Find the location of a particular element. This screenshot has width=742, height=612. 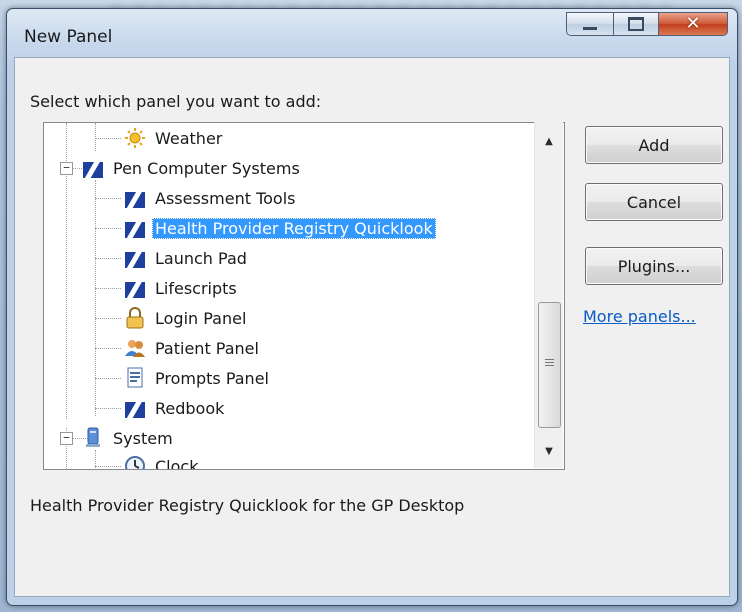

tree-item-health-provider-registry-quicklook: Health Provider Registry Quicklook is located at coordinates (280, 228).